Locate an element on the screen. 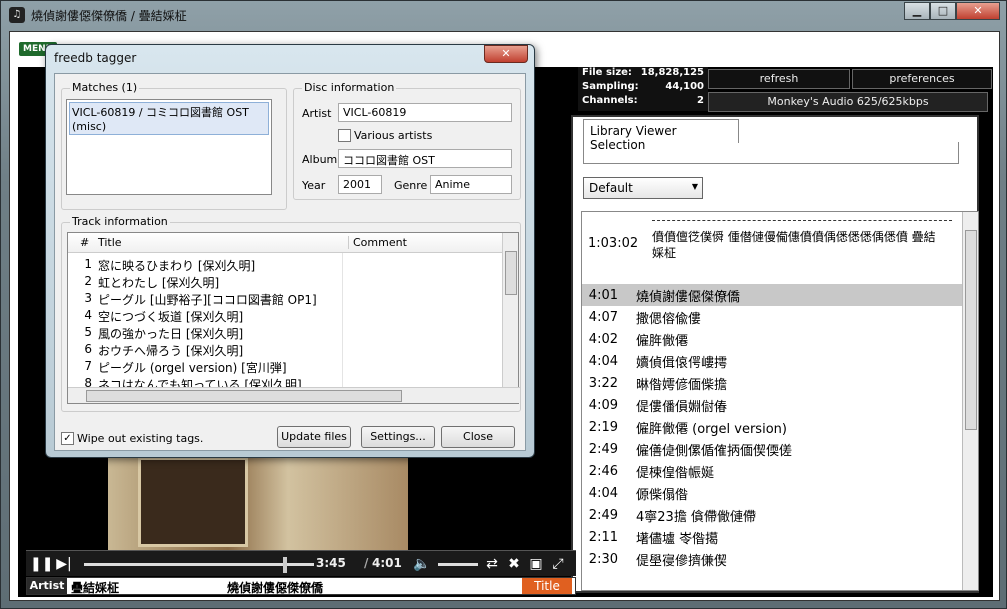  refresh-button: refresh is located at coordinates (779, 79).